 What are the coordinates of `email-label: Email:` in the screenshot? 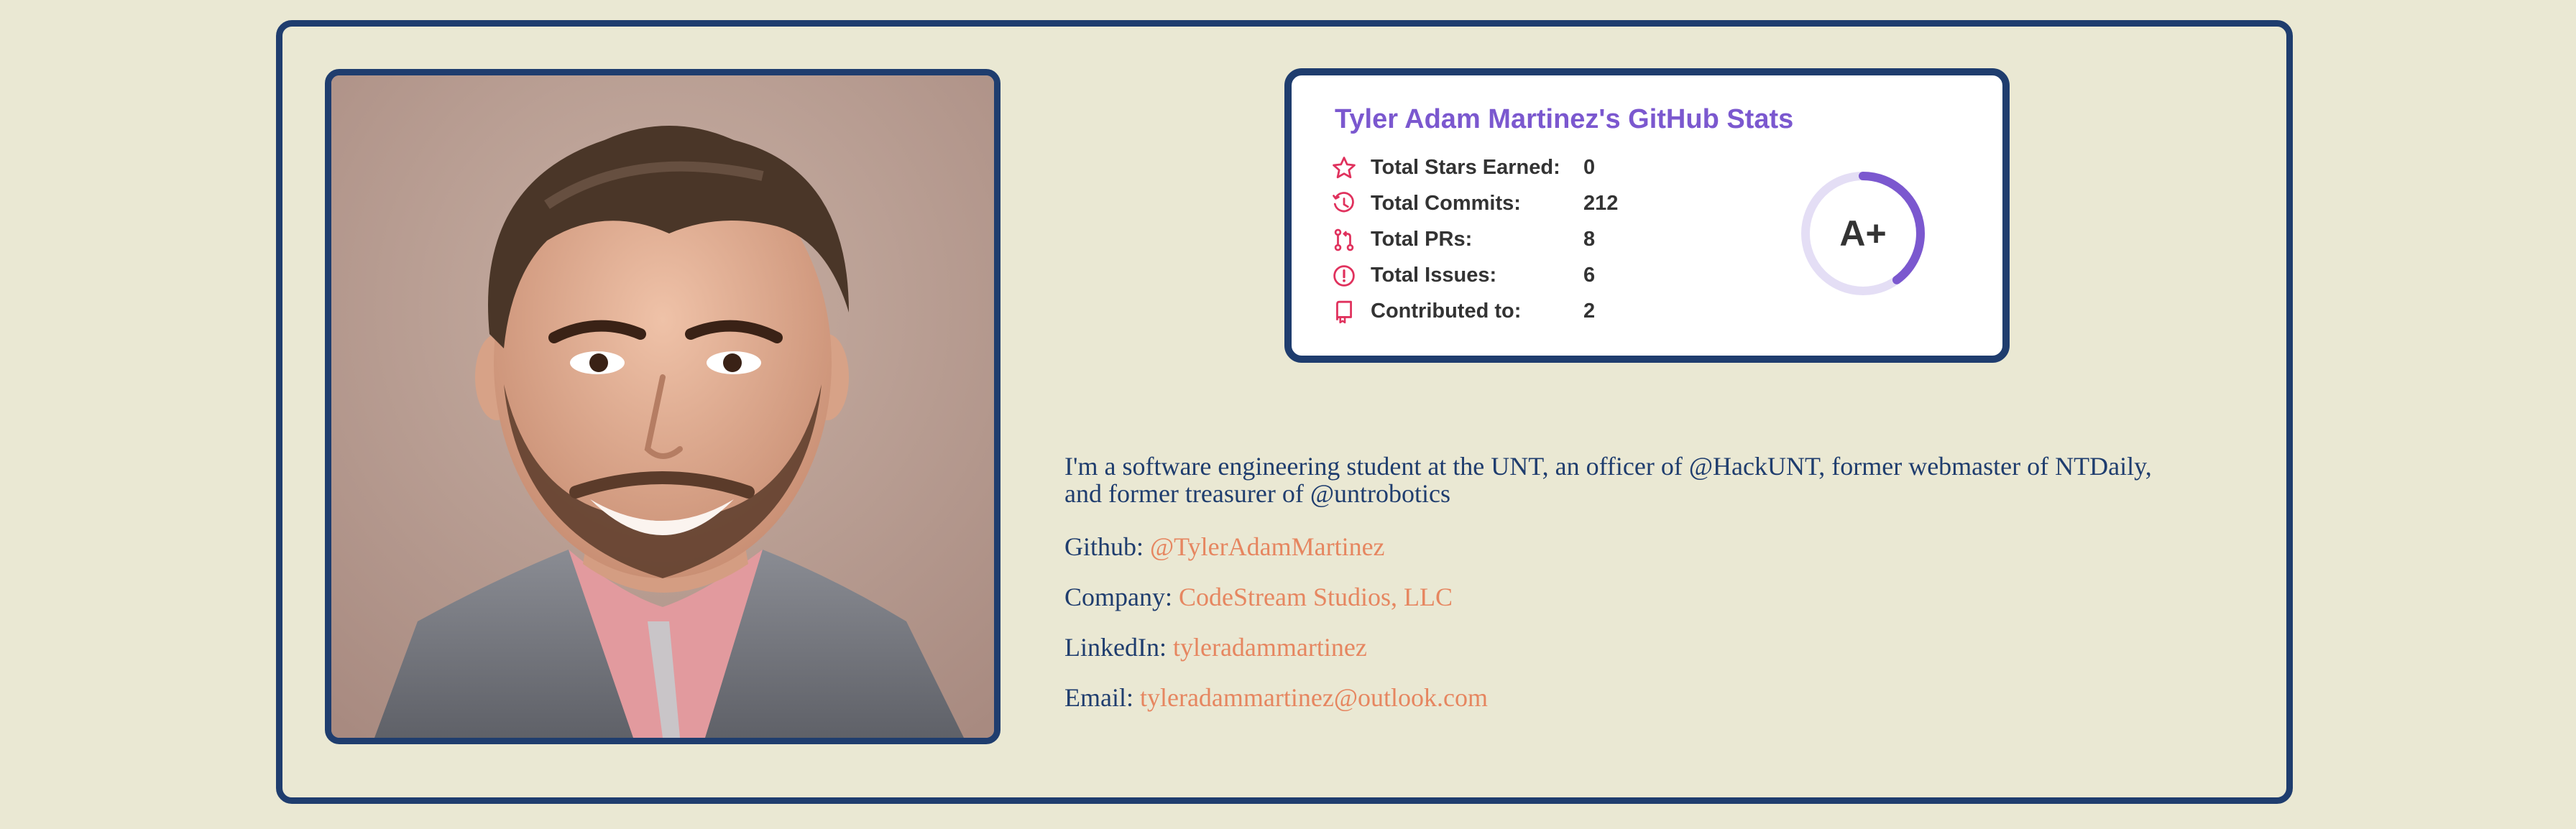 It's located at (1102, 697).